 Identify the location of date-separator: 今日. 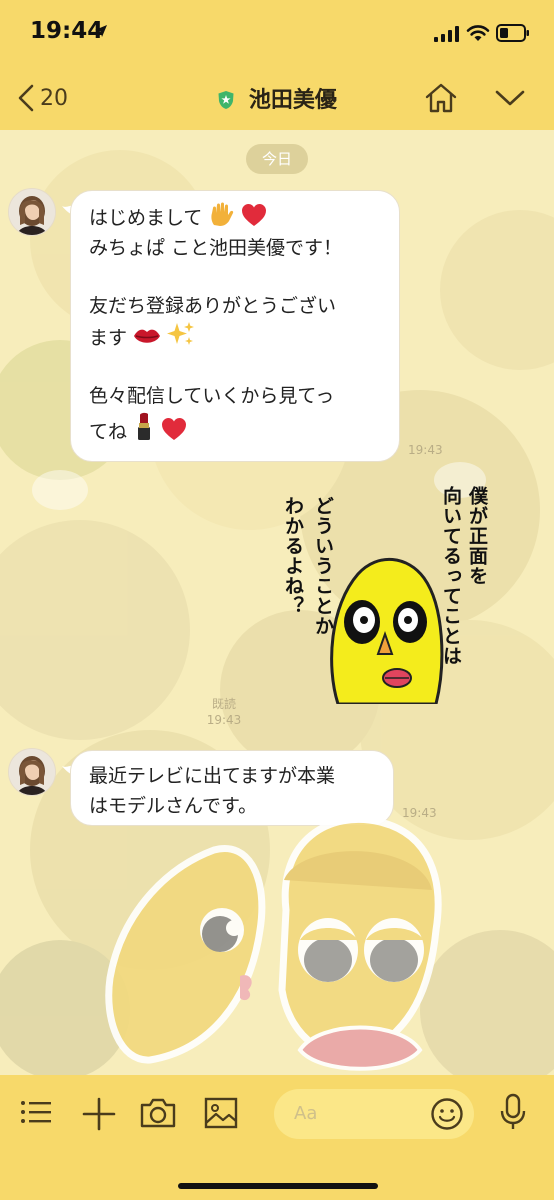
(277, 159).